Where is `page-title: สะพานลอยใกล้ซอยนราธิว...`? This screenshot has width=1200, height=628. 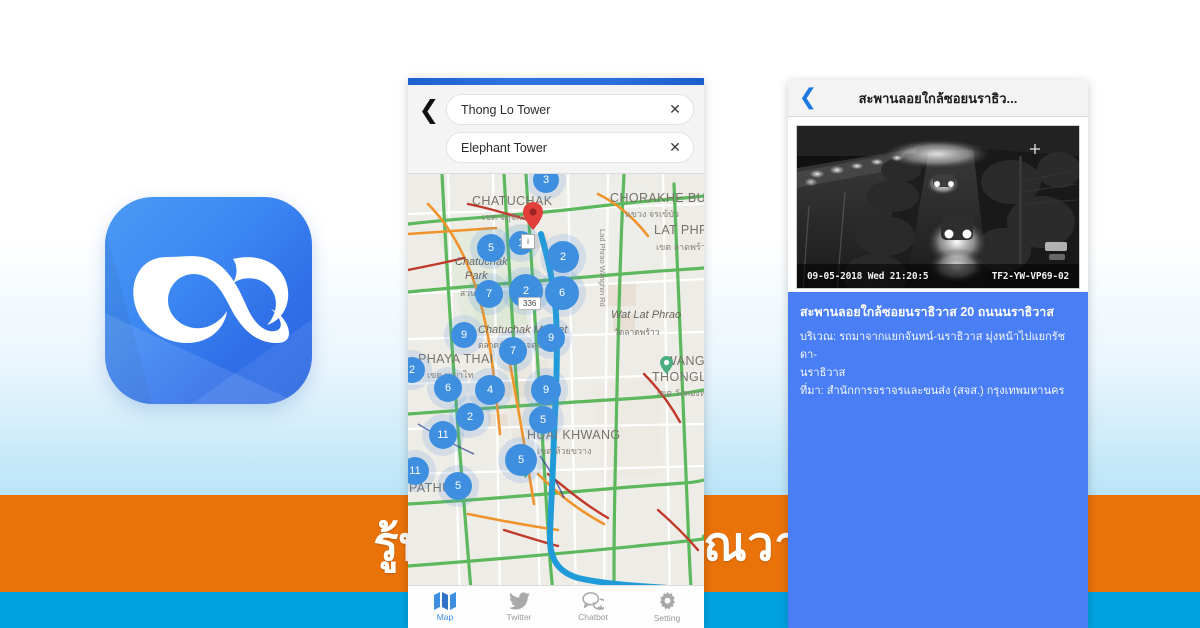
page-title: สะพานลอยใกล้ซอยนราธิว... is located at coordinates (938, 98).